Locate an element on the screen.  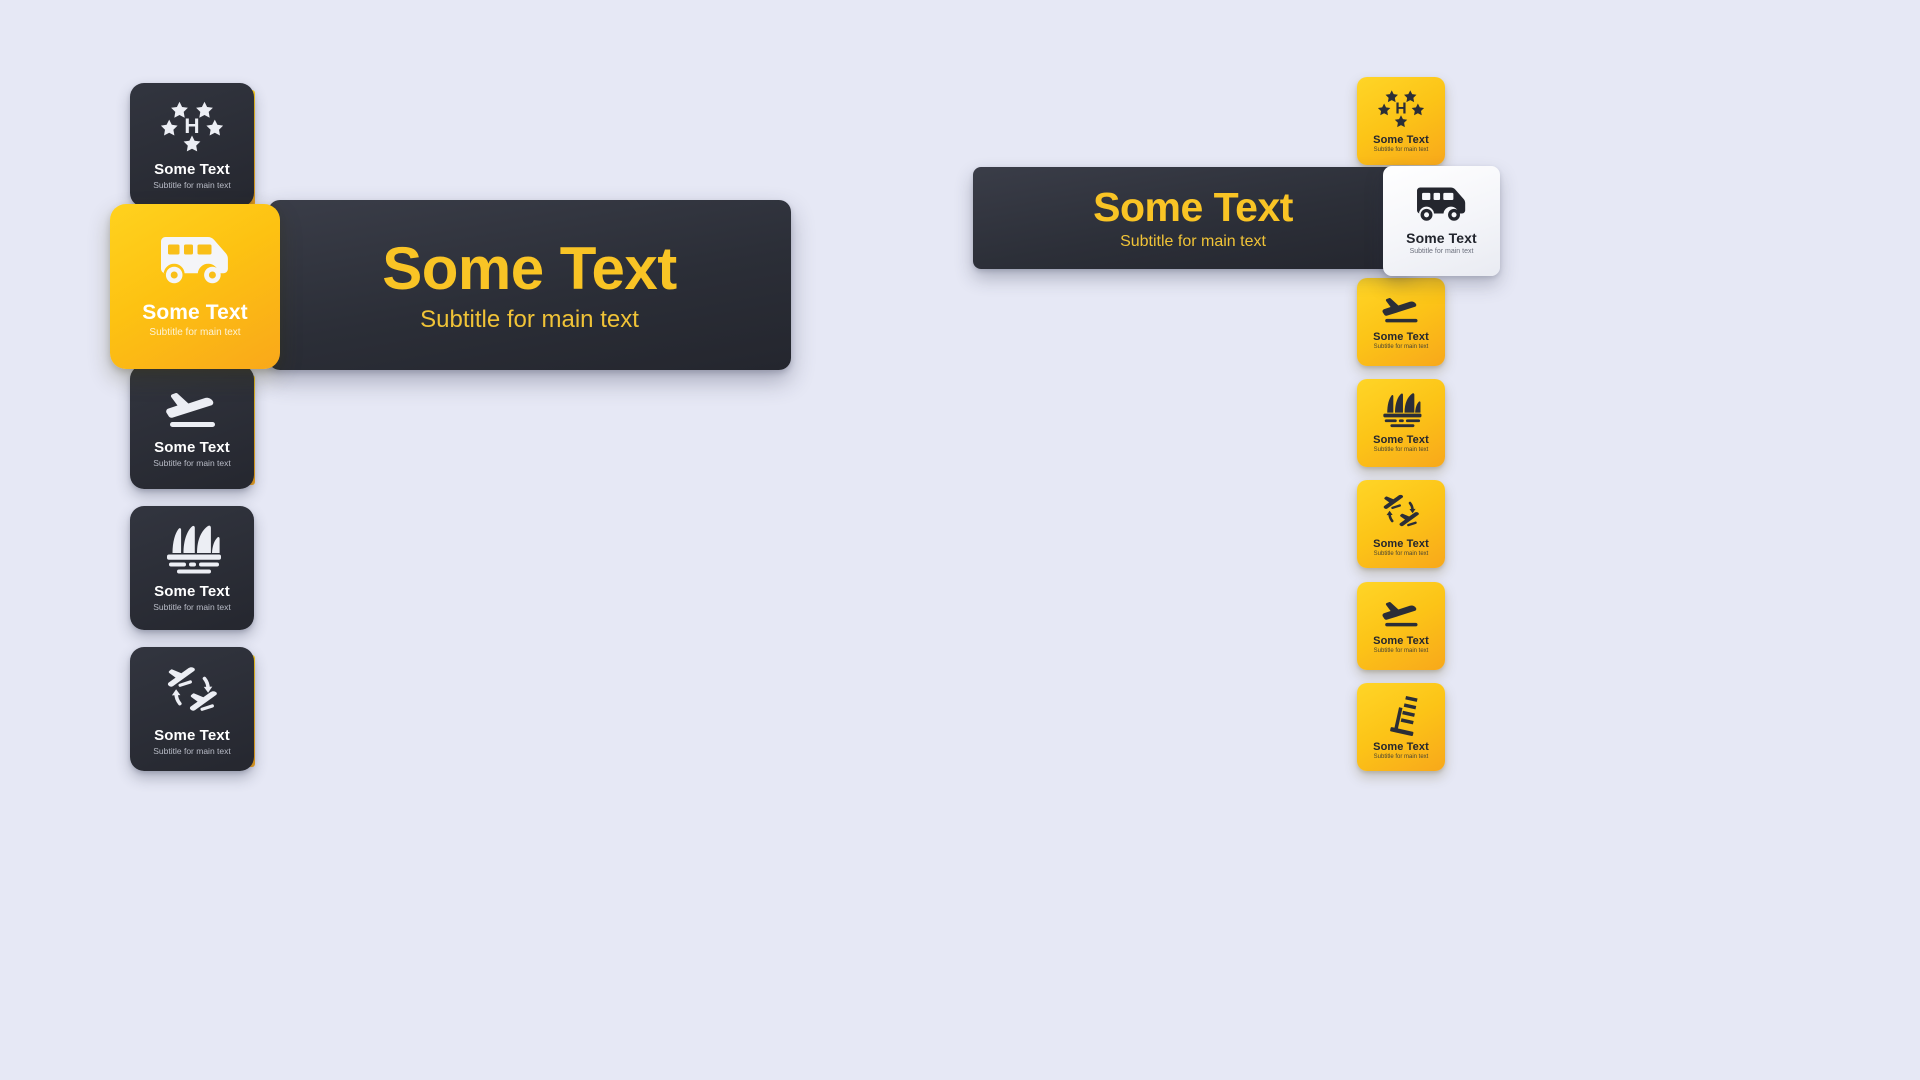
card-leaning-tower: Some Text Subtitle for main text is located at coordinates (1401, 727).